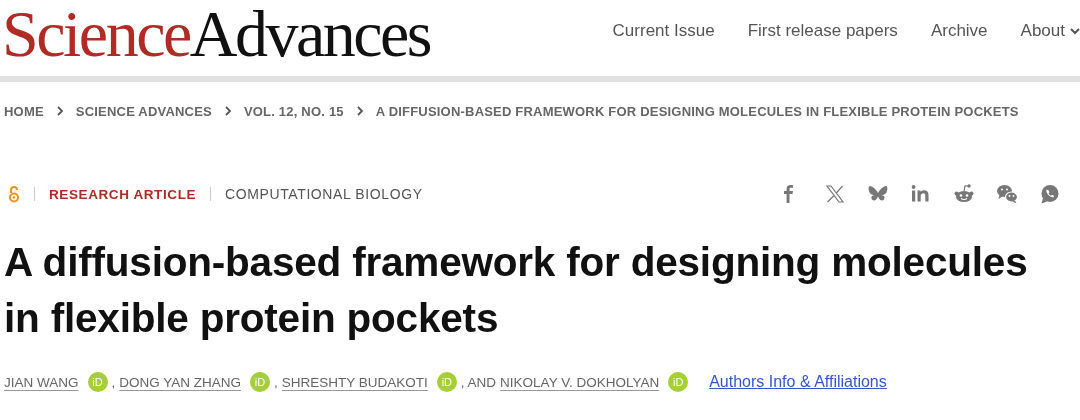 The height and width of the screenshot is (420, 1080). What do you see at coordinates (964, 194) in the screenshot?
I see `reddit-icon` at bounding box center [964, 194].